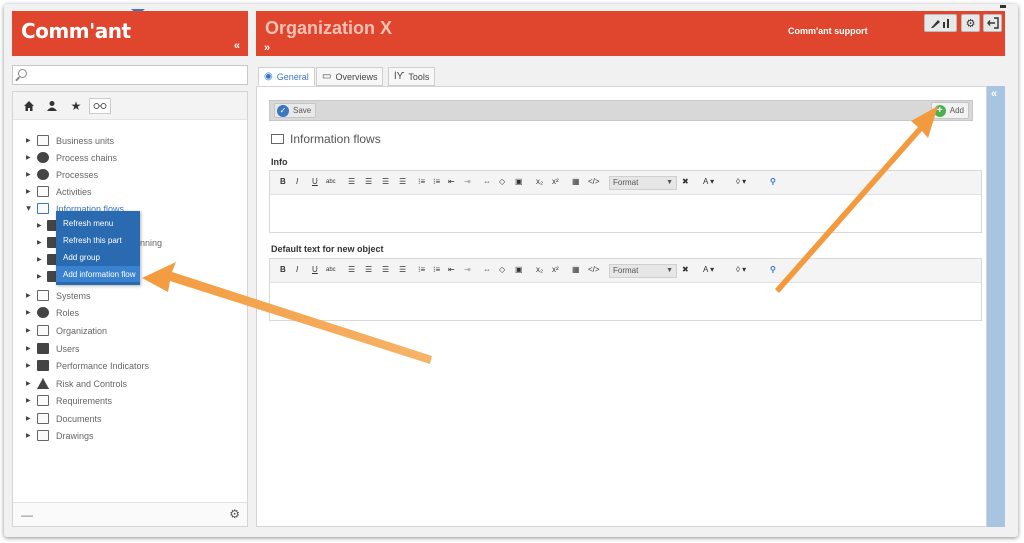 The image size is (1024, 543). What do you see at coordinates (828, 31) in the screenshot?
I see `support-link: Comm'ant support` at bounding box center [828, 31].